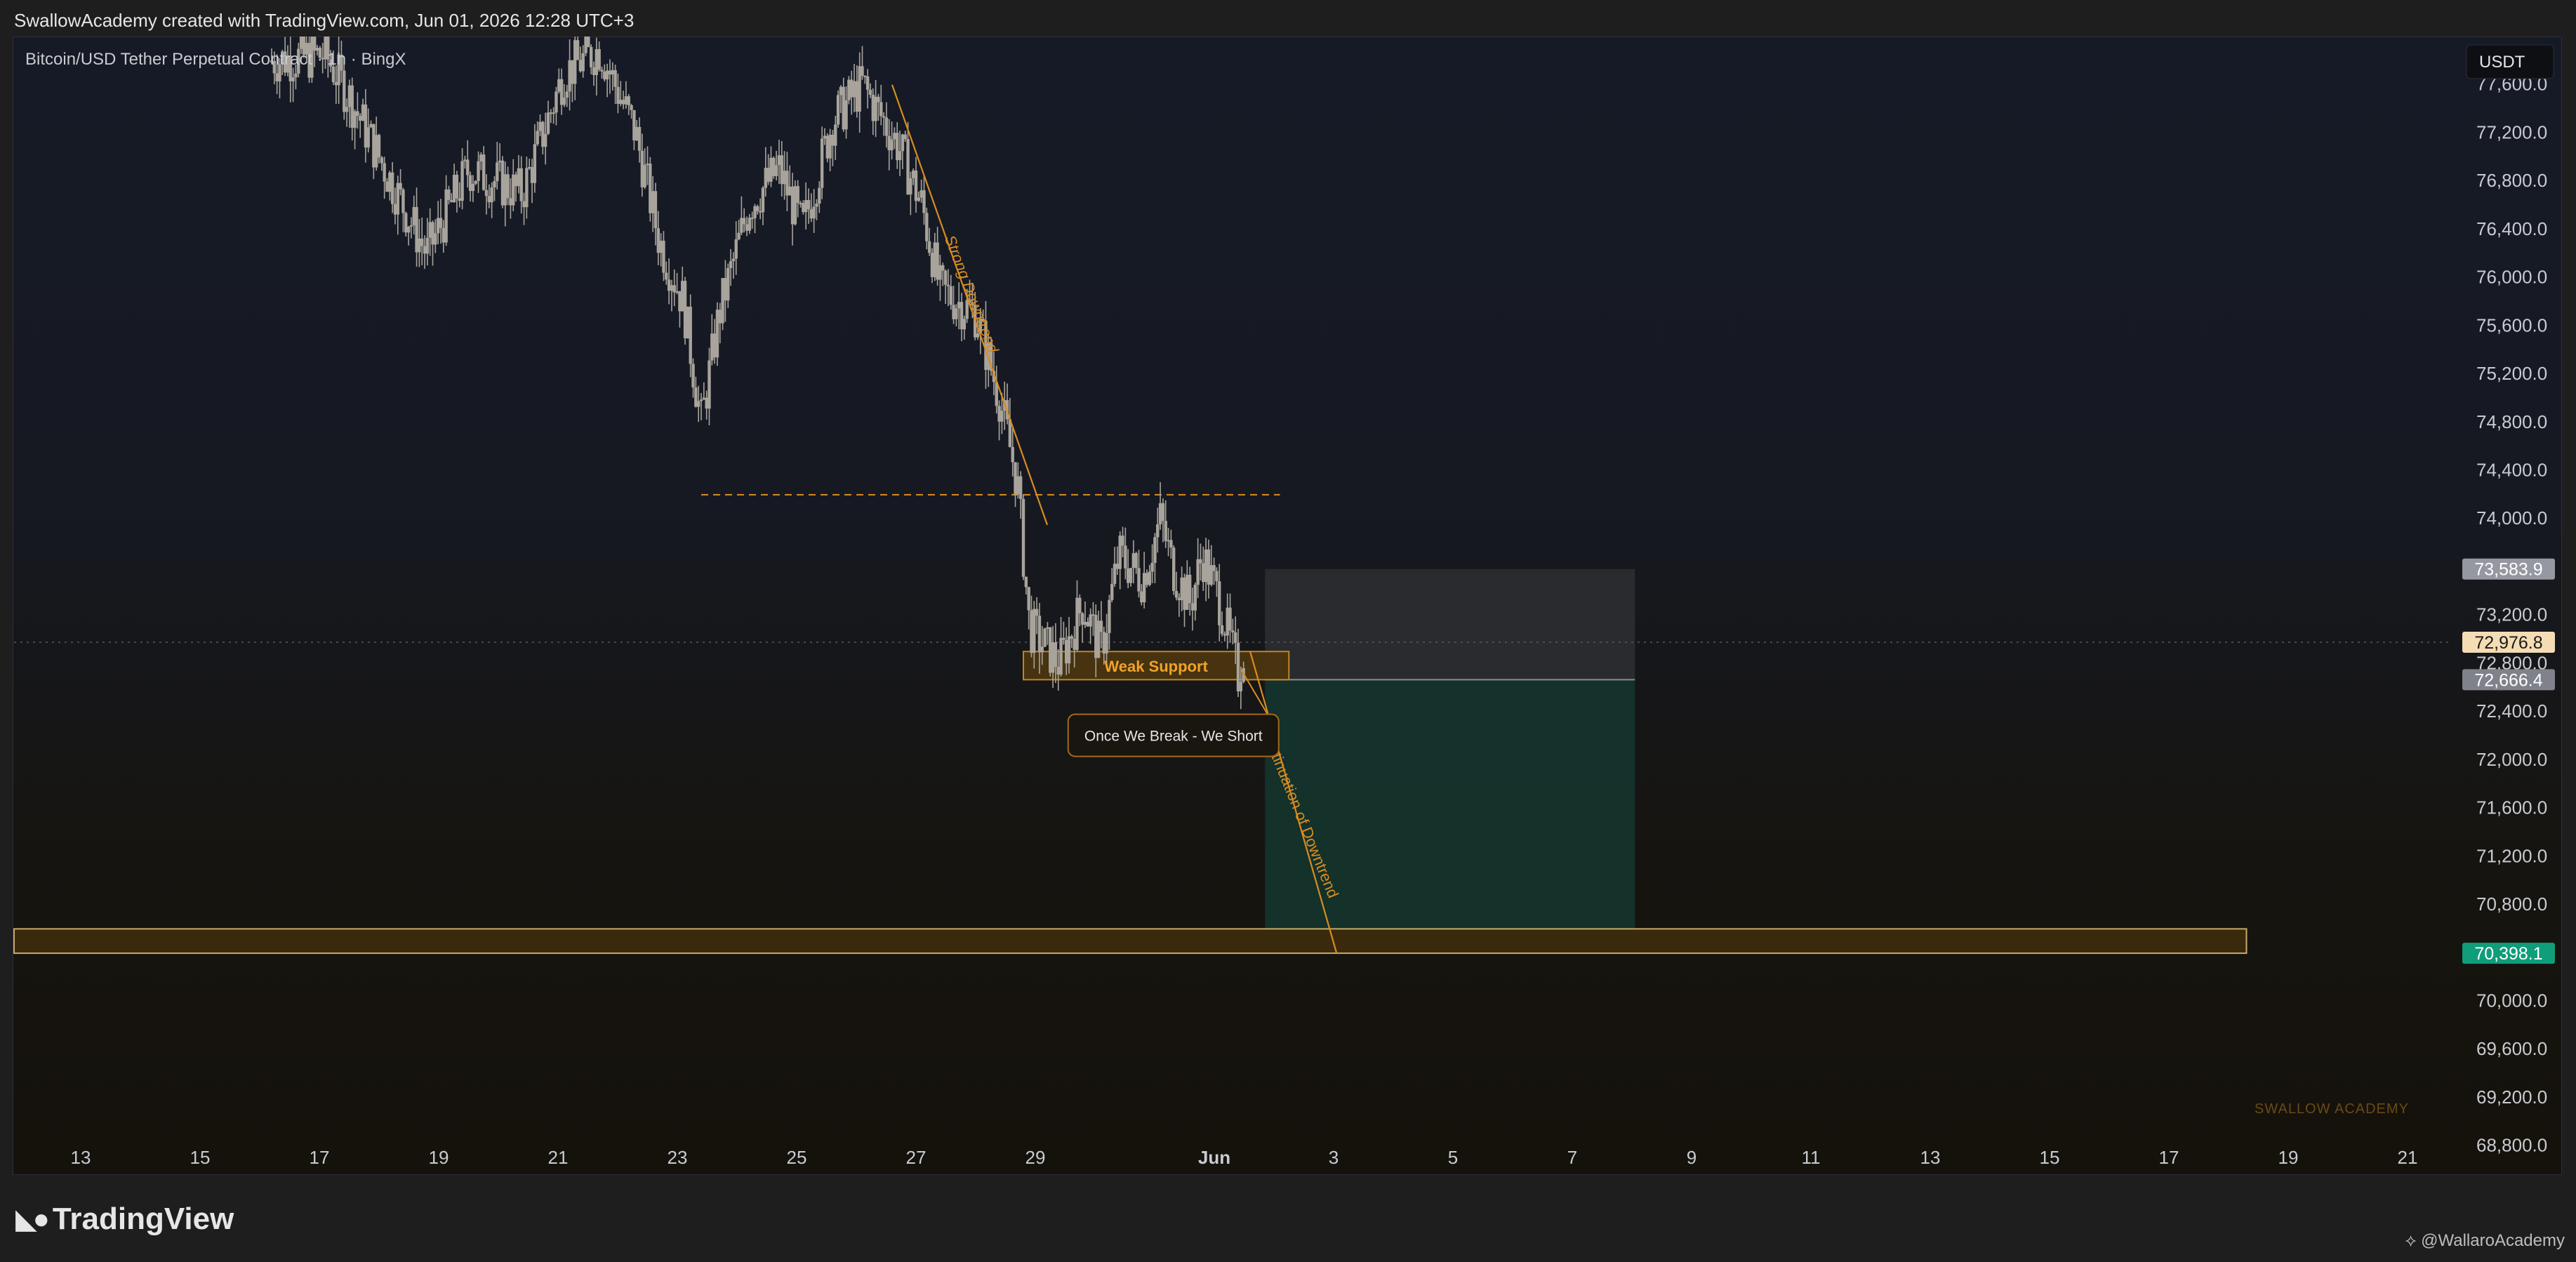 This screenshot has height=1262, width=2576. What do you see at coordinates (2512, 470) in the screenshot?
I see `y-tick-label: 74,400.0` at bounding box center [2512, 470].